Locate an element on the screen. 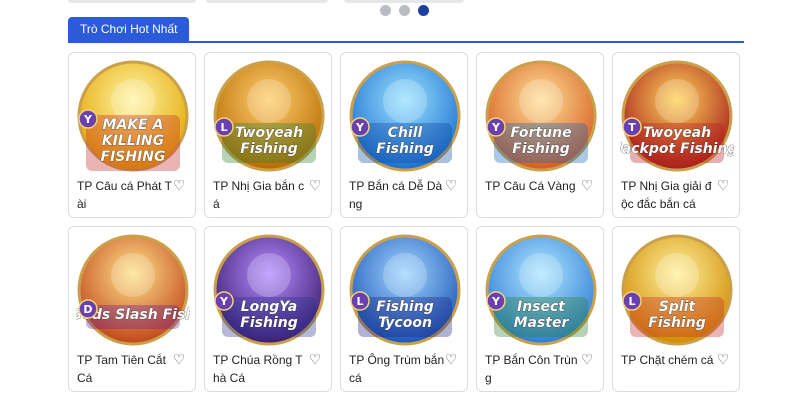  game-card: Split Fishing L TP Chặt chém cá ♡ is located at coordinates (676, 309).